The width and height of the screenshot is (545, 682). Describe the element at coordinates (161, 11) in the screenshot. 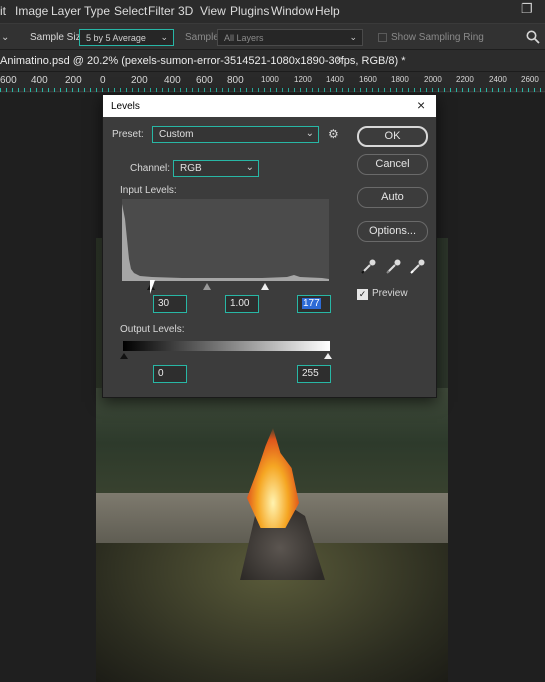

I see `menu-filter: Filter` at that location.